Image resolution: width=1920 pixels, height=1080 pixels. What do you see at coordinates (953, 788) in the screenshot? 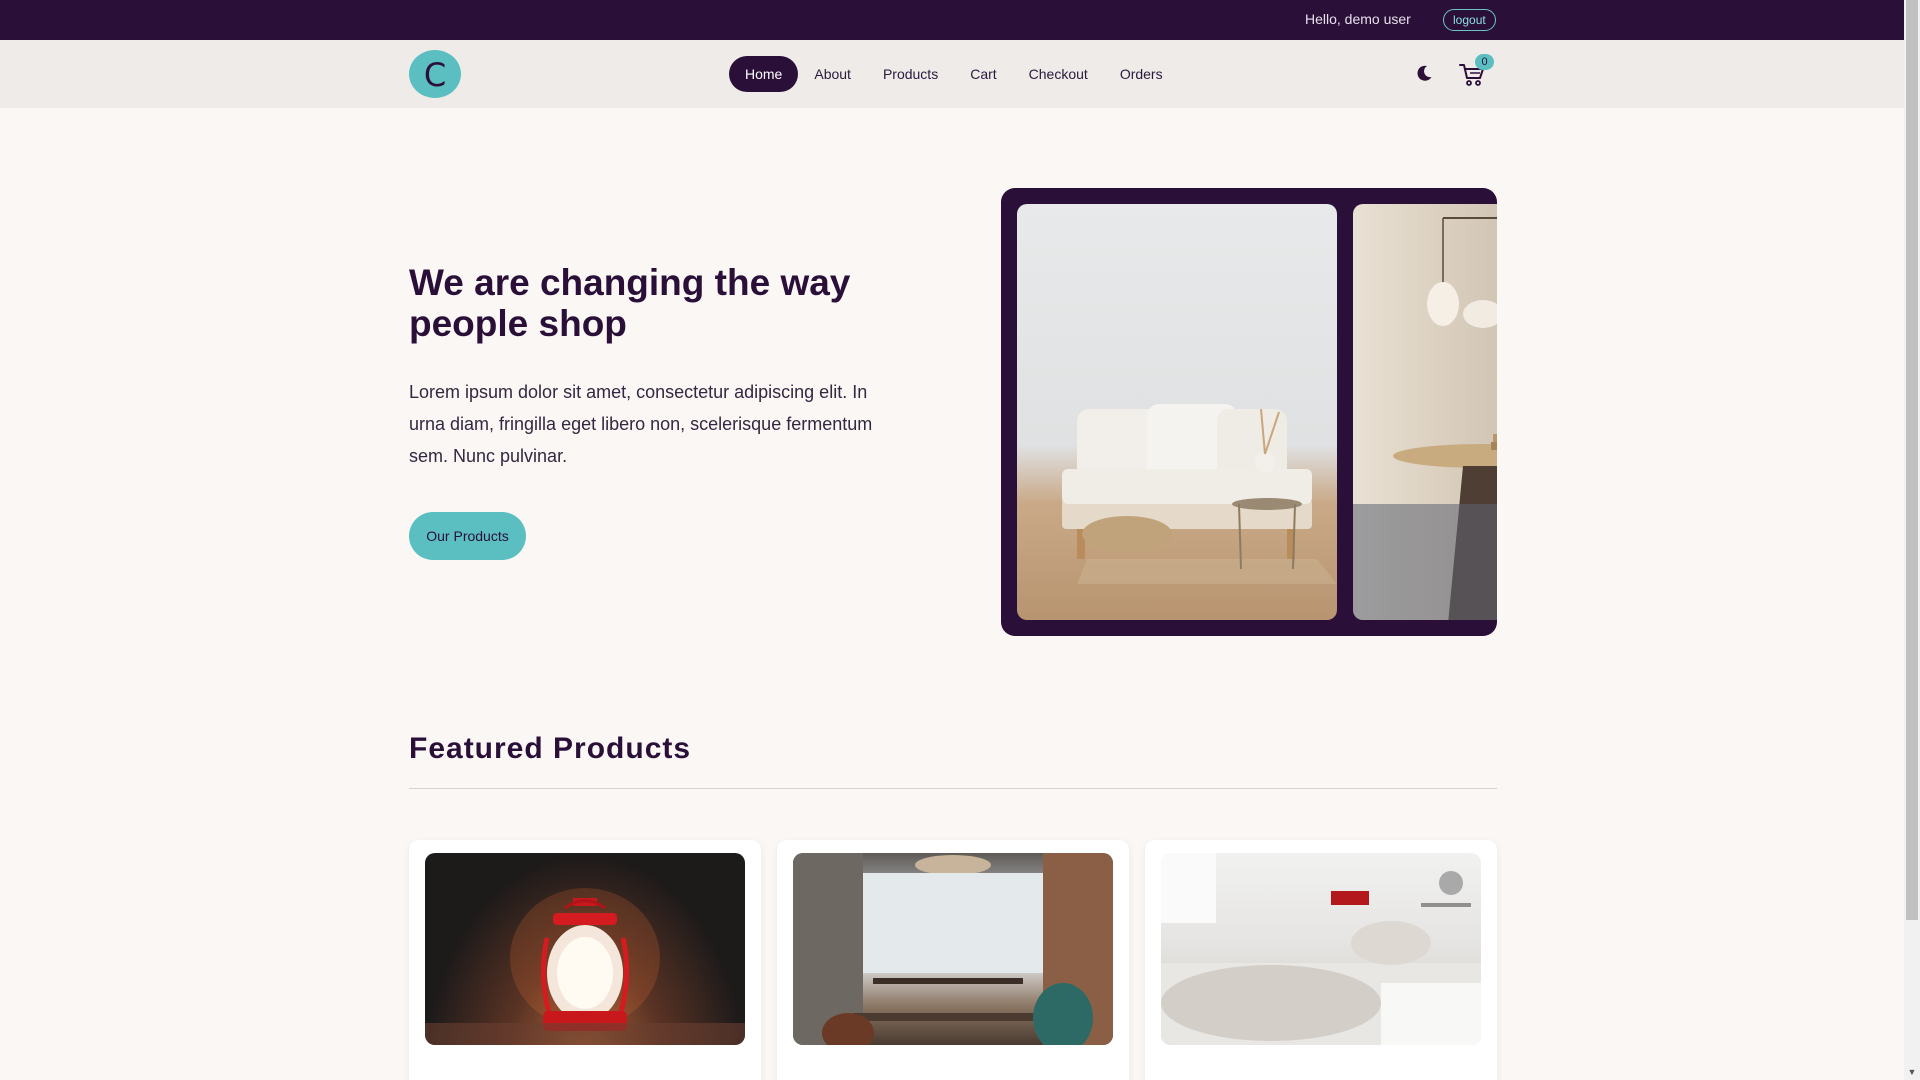
I see `section-divider` at bounding box center [953, 788].